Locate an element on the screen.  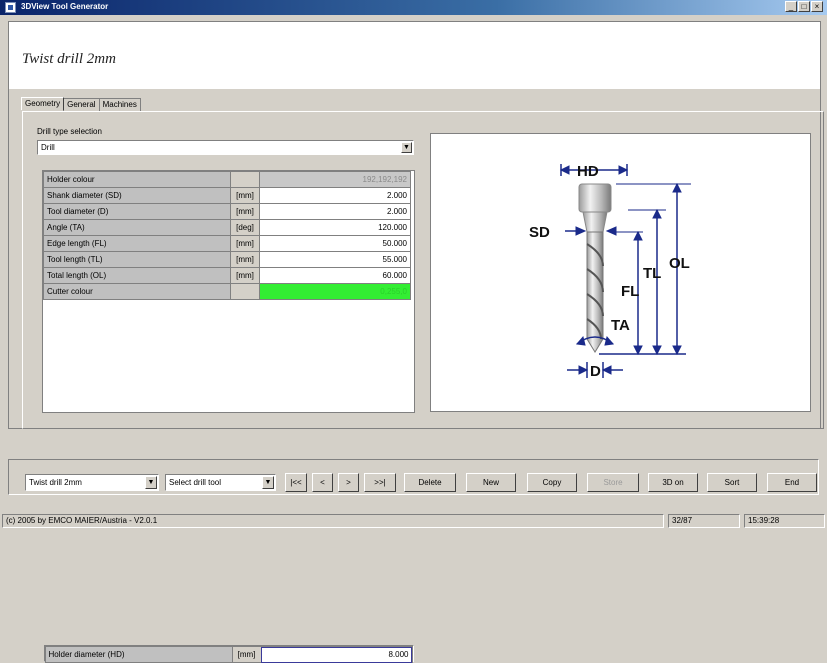
tool-select: Twist drill 2mm ▼ is located at coordinates (92, 482).